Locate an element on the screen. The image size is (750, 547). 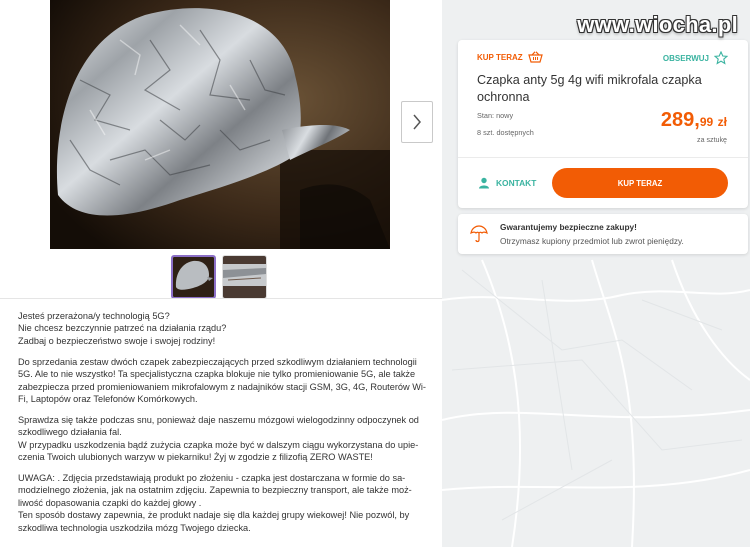
watch-label: OBSERWUJ is located at coordinates (685, 58).